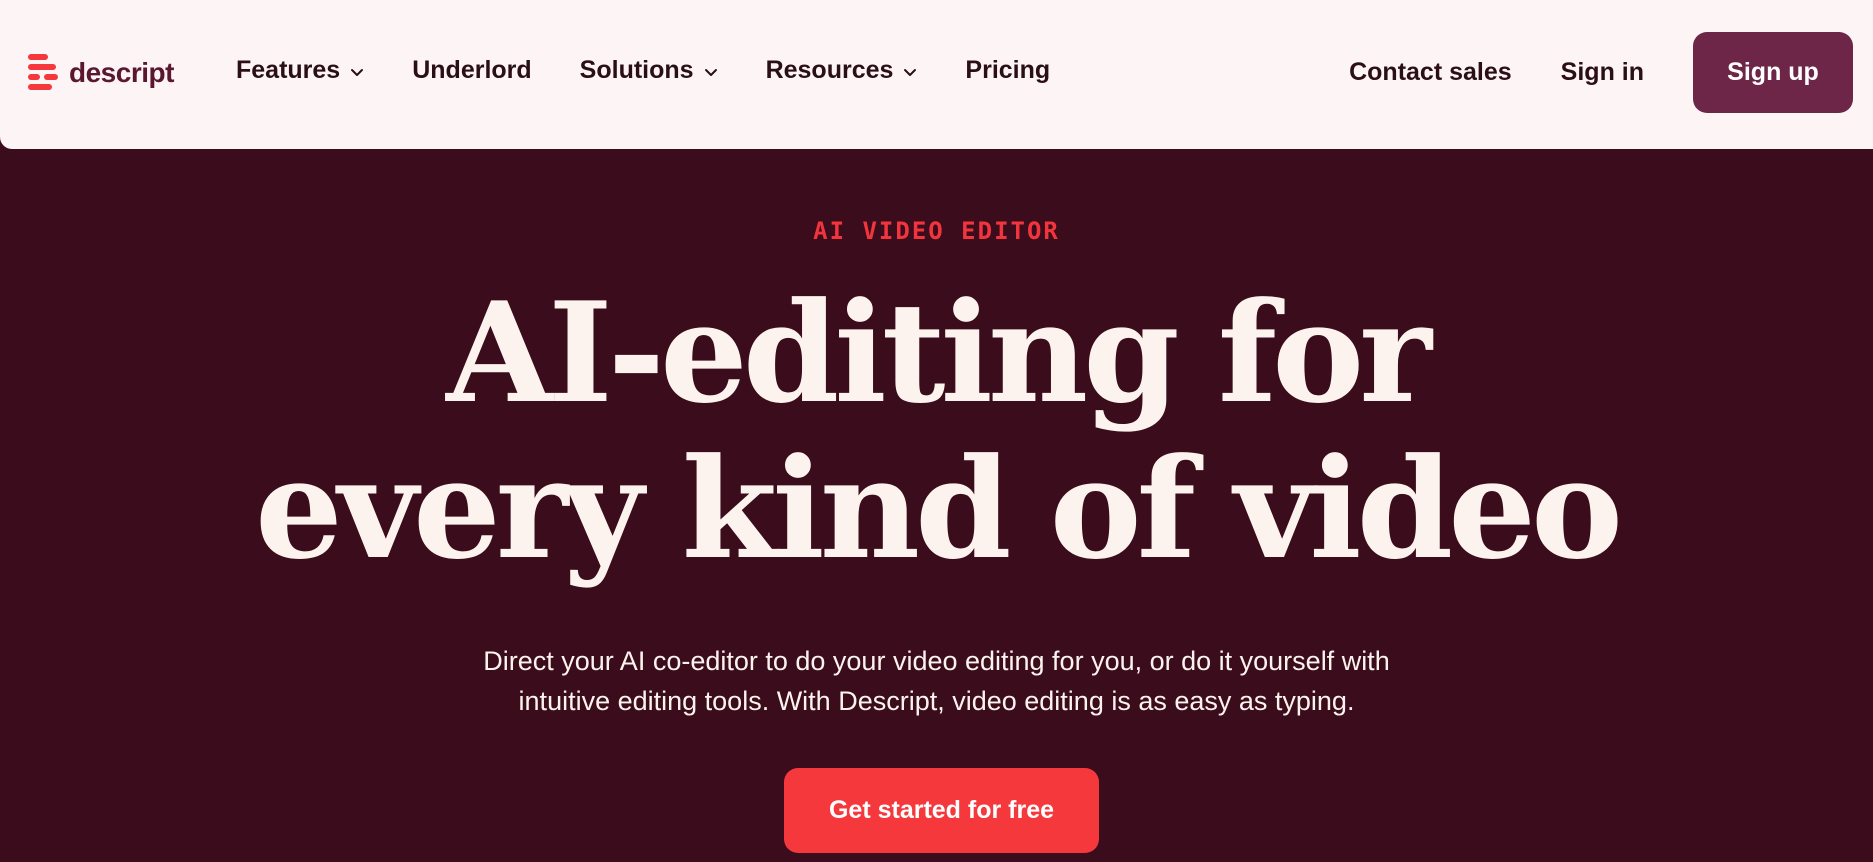 This screenshot has height=862, width=1873. I want to click on hero-eyebrow: AI VIDEO EDITOR, so click(936, 231).